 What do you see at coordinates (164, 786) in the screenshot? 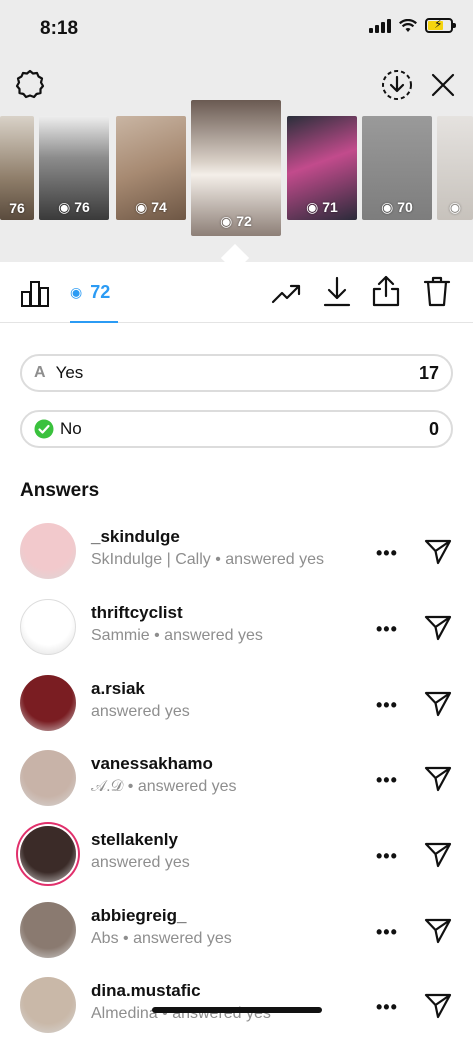
I see `answer-subtitle: 𝒜.𝒟 • answered yes` at bounding box center [164, 786].